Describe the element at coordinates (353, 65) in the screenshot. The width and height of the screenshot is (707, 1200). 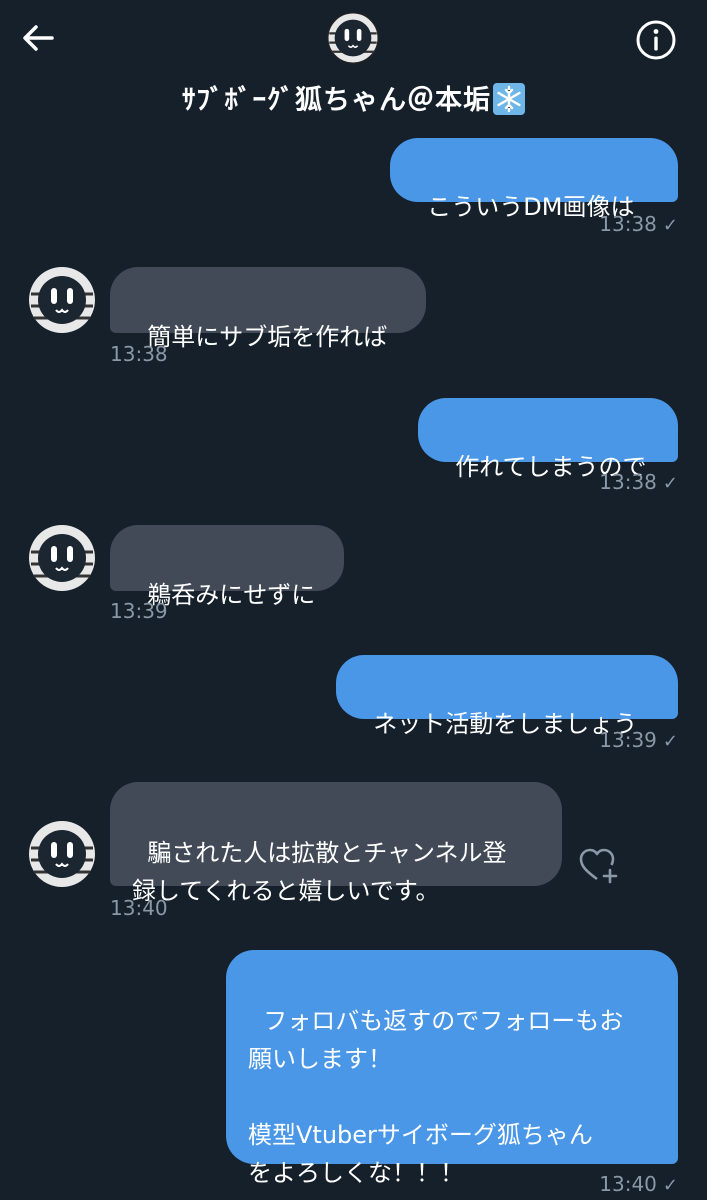
I see `conversation-header: ｻﾌﾞﾎﾞｰｸﾞ狐ちゃん＠本垢` at that location.